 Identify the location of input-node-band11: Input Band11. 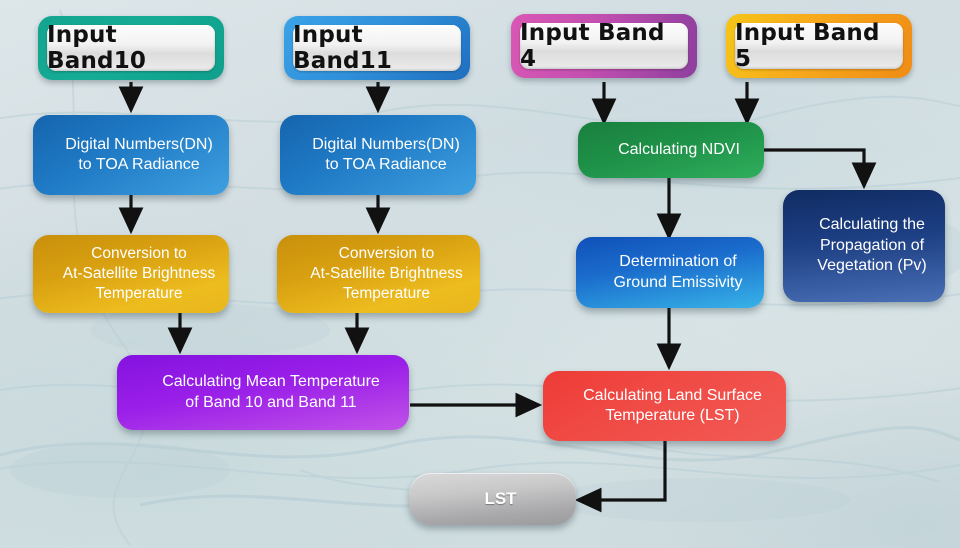
(377, 48).